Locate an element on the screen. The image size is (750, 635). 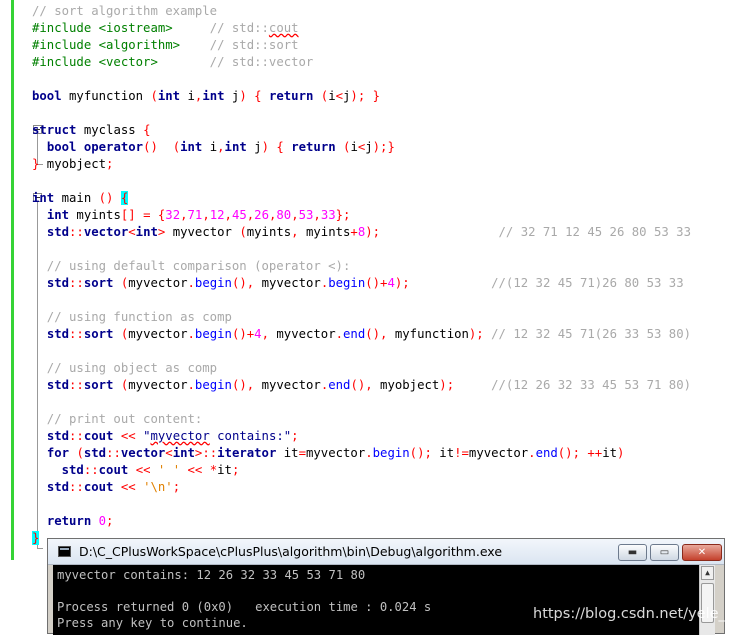
code-token: // using function as comp is located at coordinates (132, 317).